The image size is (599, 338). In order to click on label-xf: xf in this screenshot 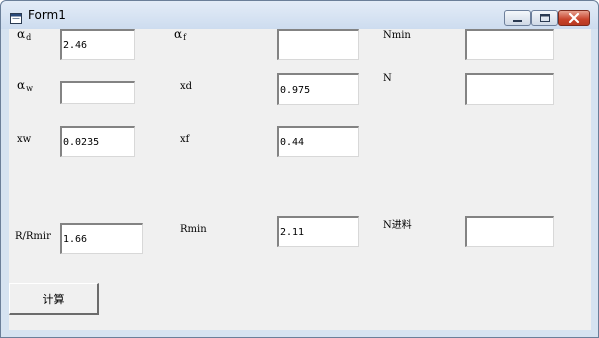, I will do `click(185, 139)`.